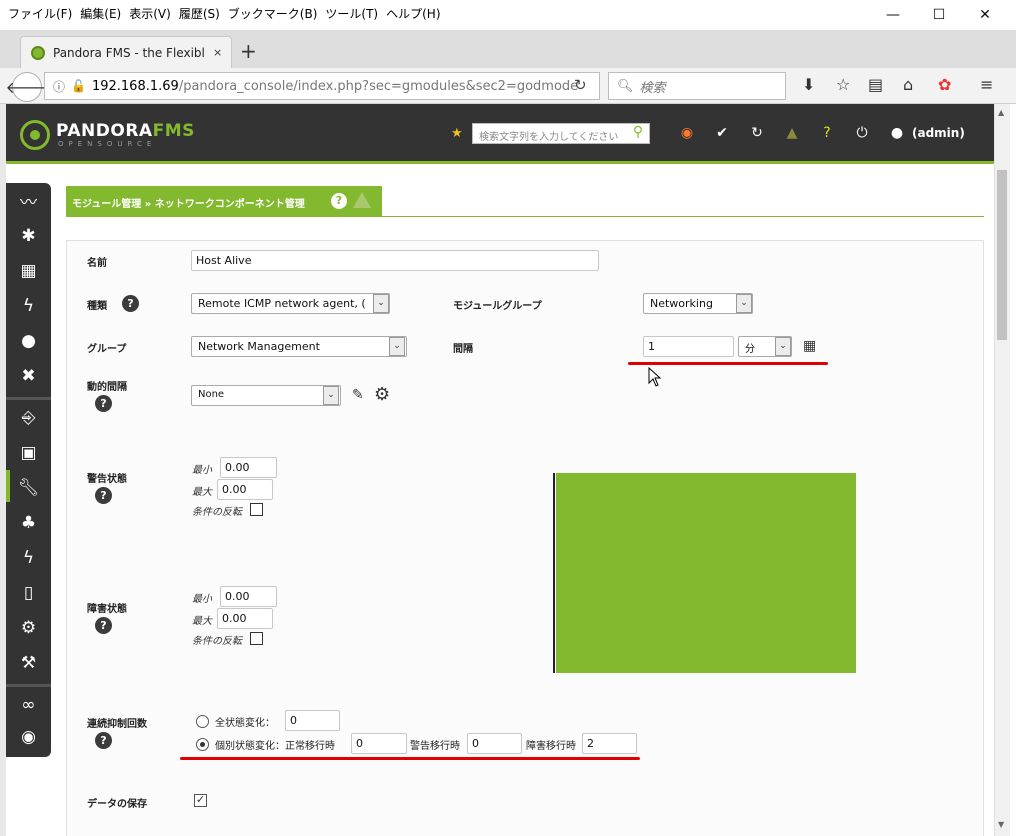 The image size is (1016, 836). I want to click on group-select: Network Management, so click(299, 346).